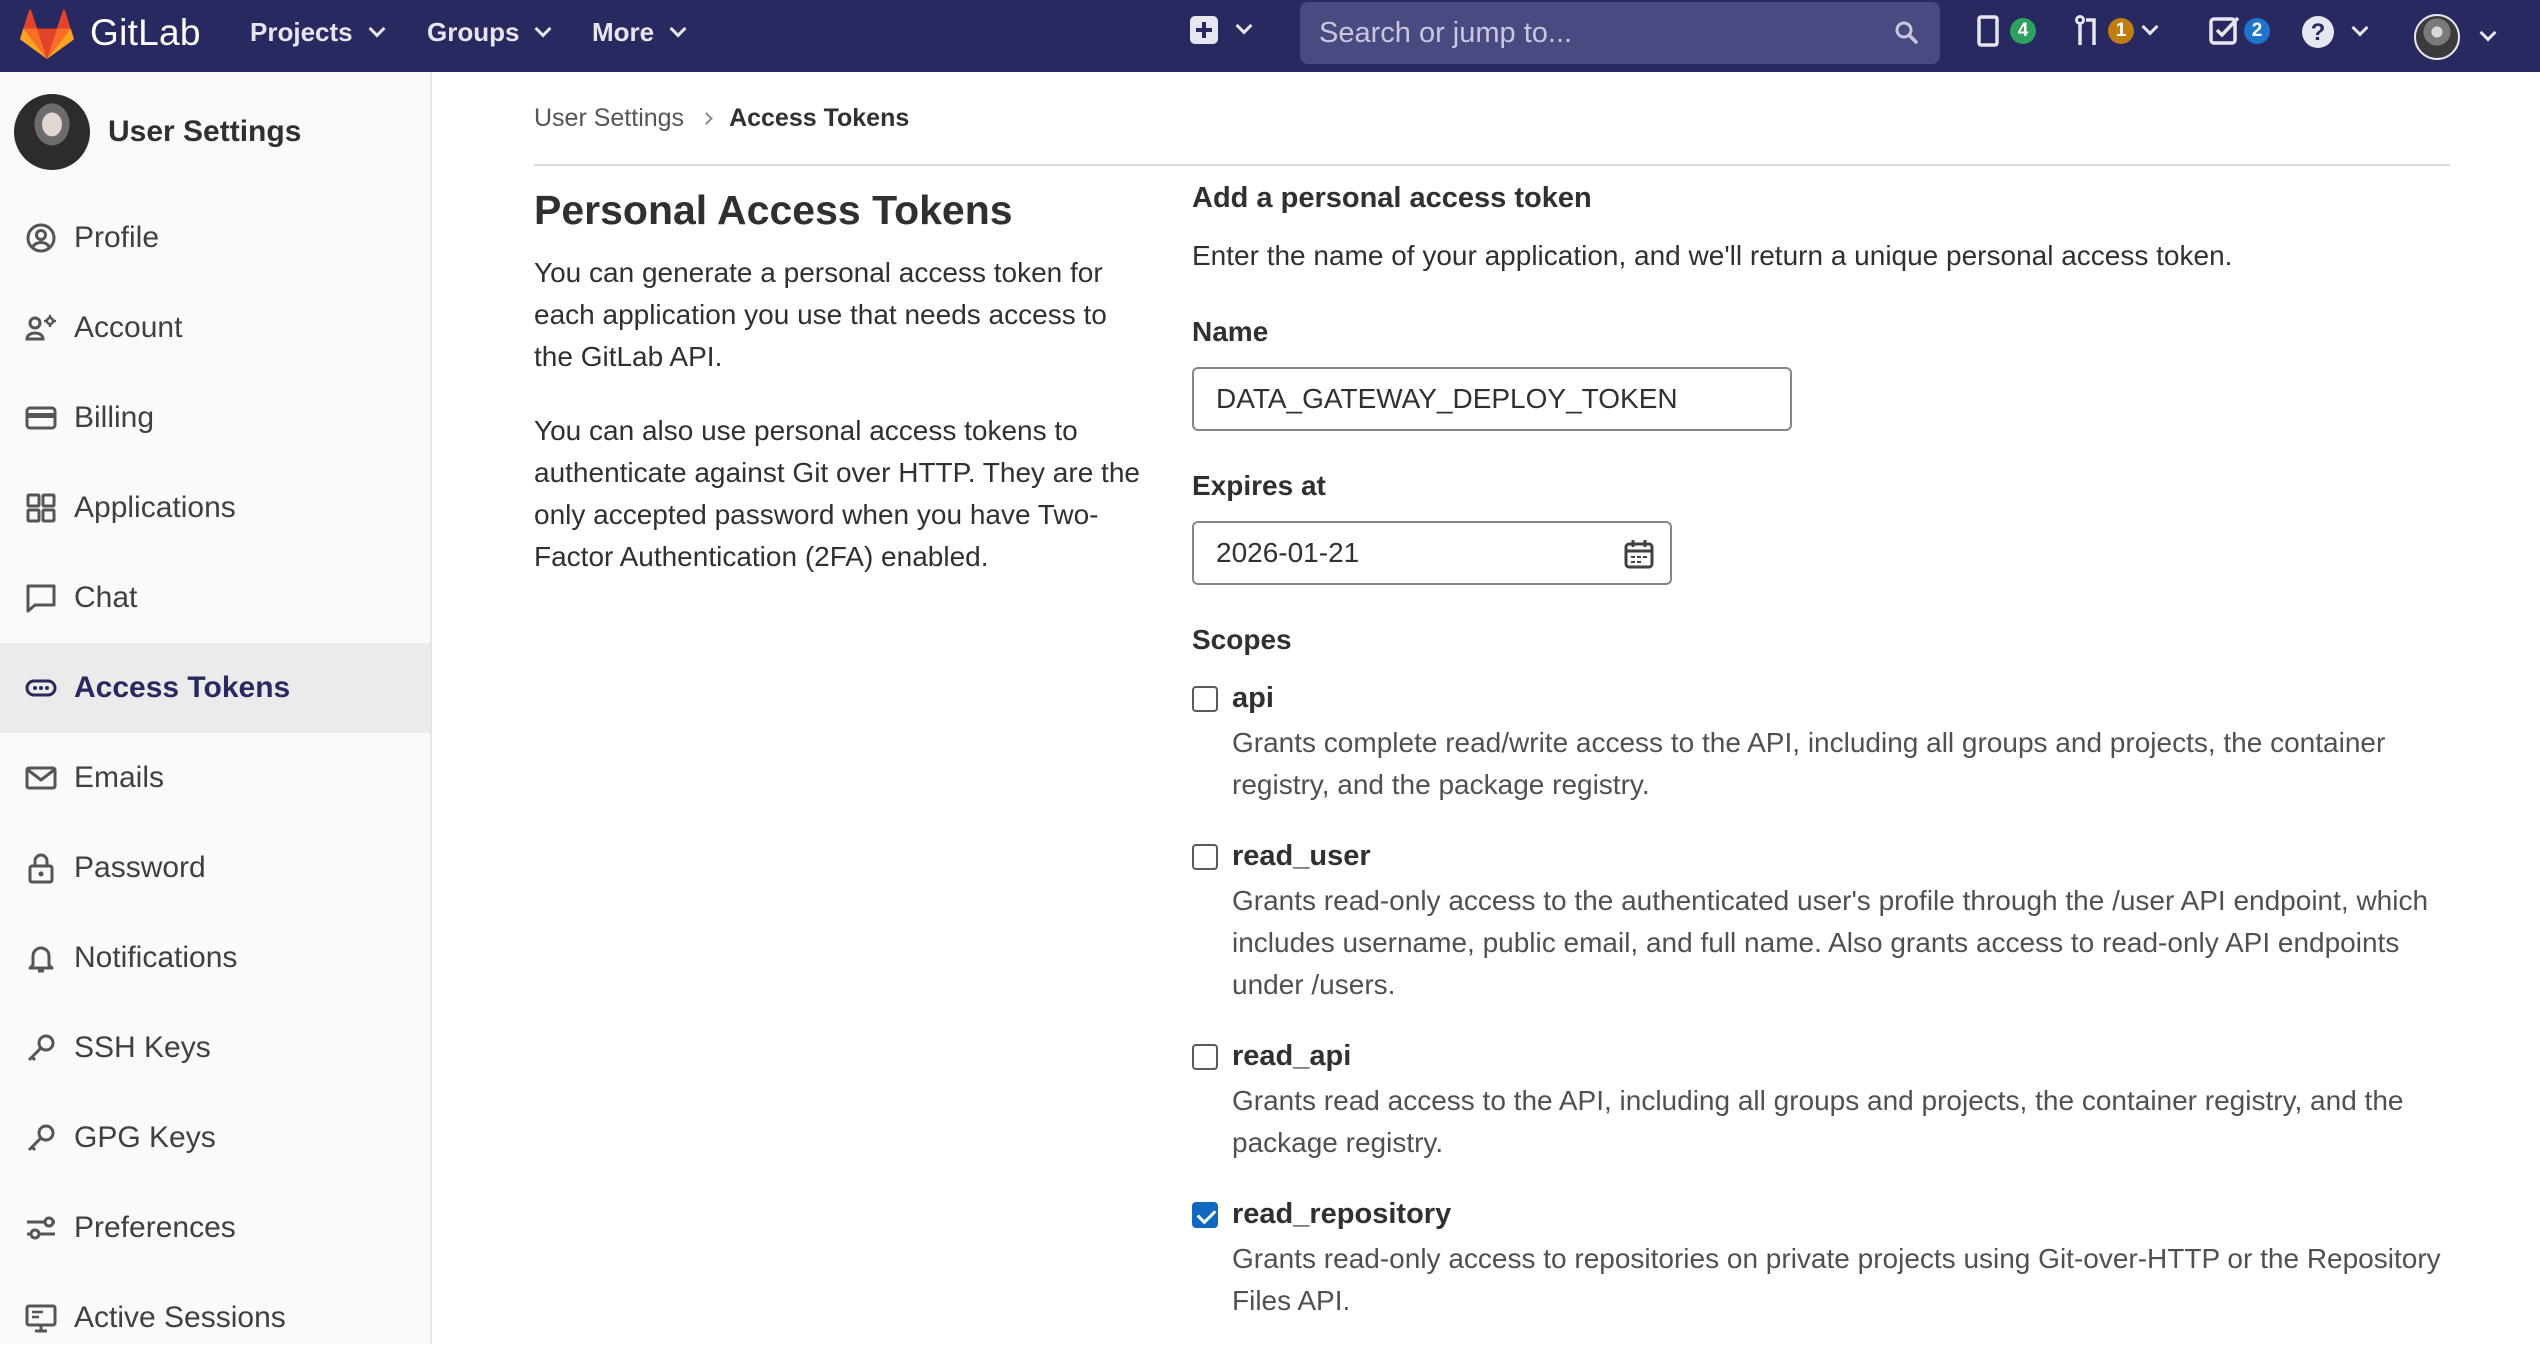 This screenshot has height=1363, width=2540. I want to click on groups-menu: Groups, so click(489, 32).